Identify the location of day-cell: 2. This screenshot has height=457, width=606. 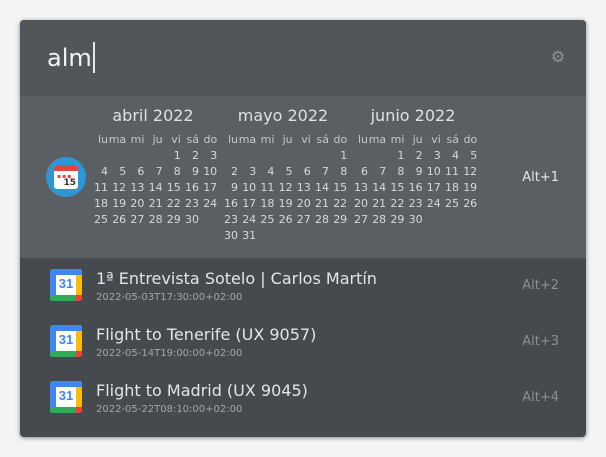
(195, 155).